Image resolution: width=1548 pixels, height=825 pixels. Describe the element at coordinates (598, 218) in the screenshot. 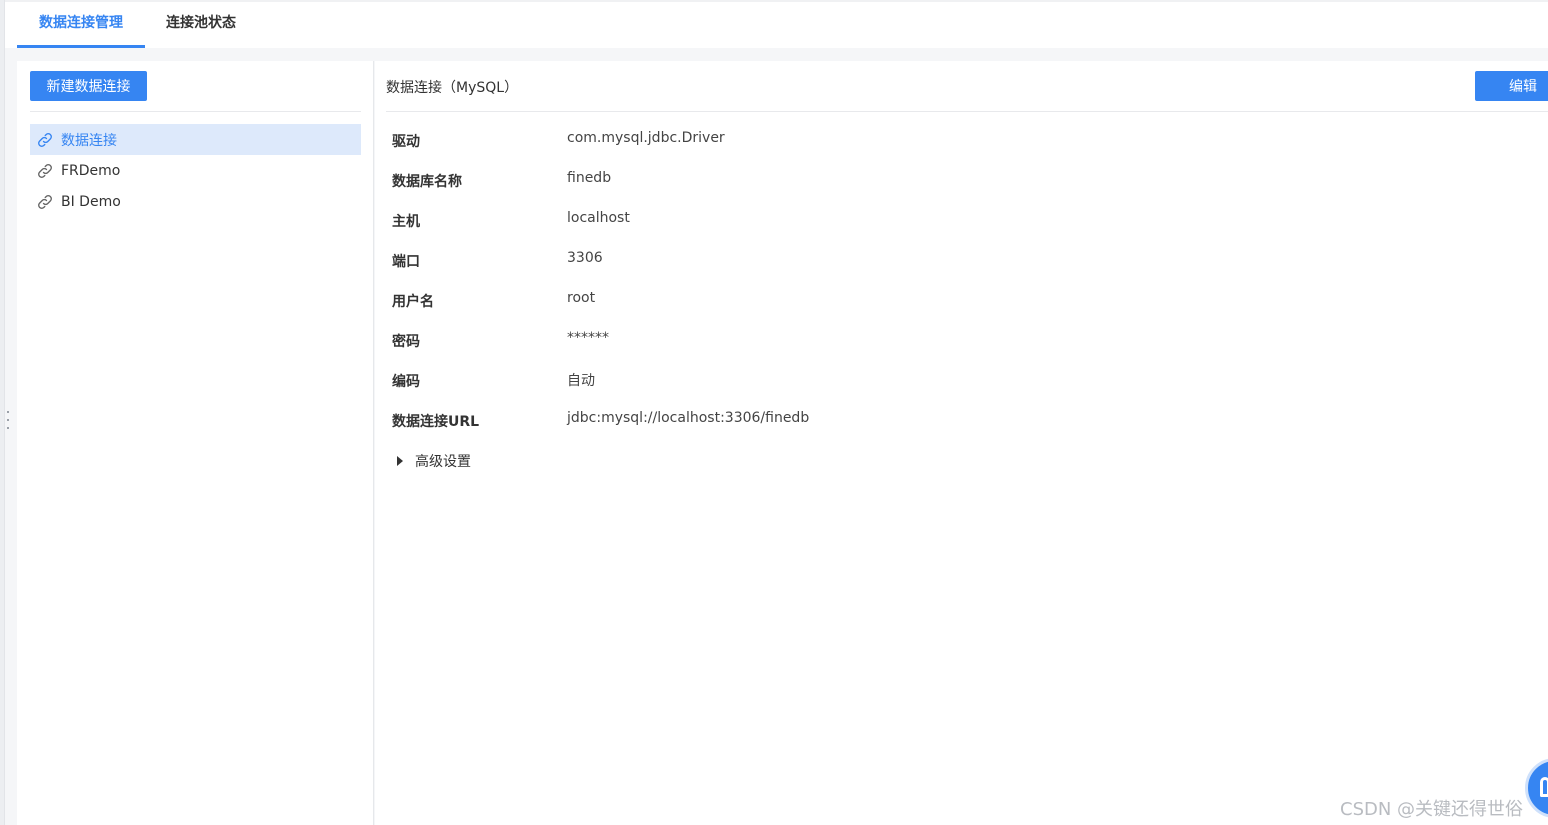

I see `field-value: localhost` at that location.